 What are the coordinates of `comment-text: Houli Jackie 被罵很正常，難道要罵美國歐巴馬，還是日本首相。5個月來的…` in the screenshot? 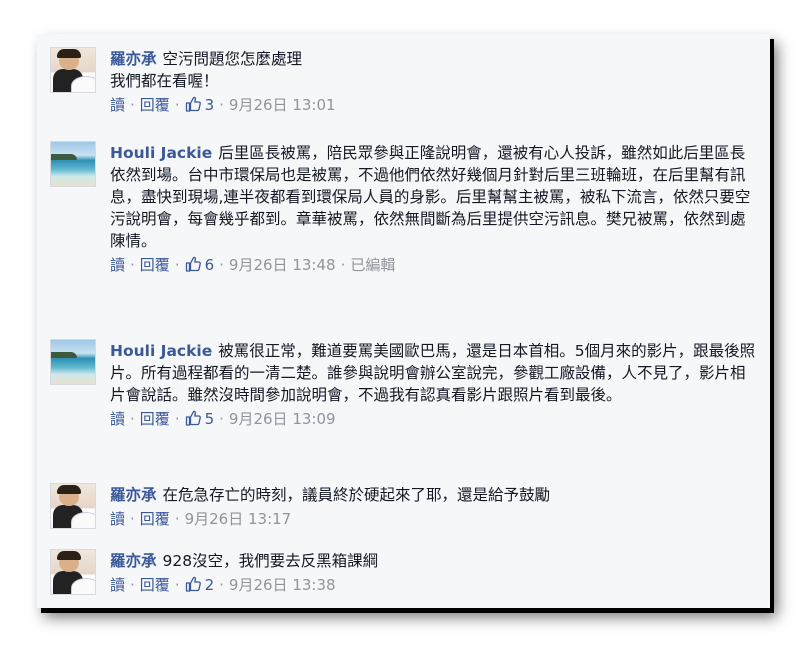 It's located at (433, 373).